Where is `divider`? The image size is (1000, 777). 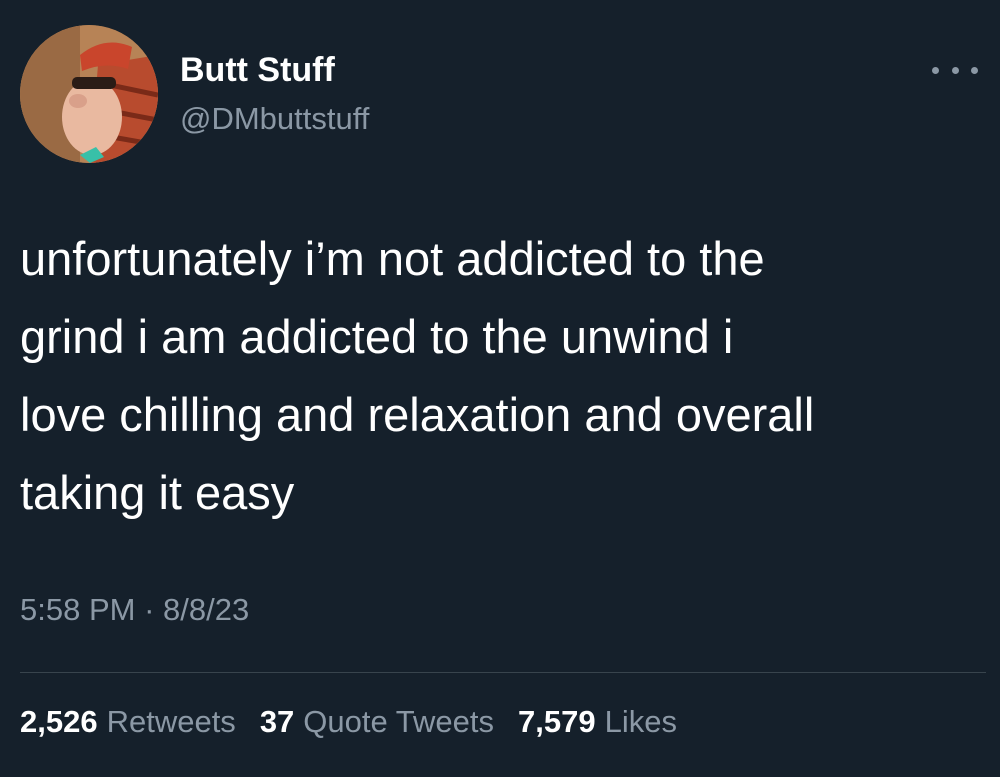
divider is located at coordinates (503, 672).